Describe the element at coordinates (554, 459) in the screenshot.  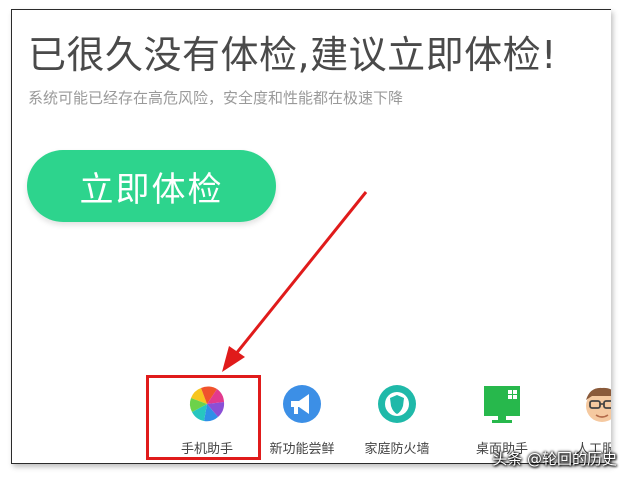
I see `watermark: 头条 @轮回的历史` at that location.